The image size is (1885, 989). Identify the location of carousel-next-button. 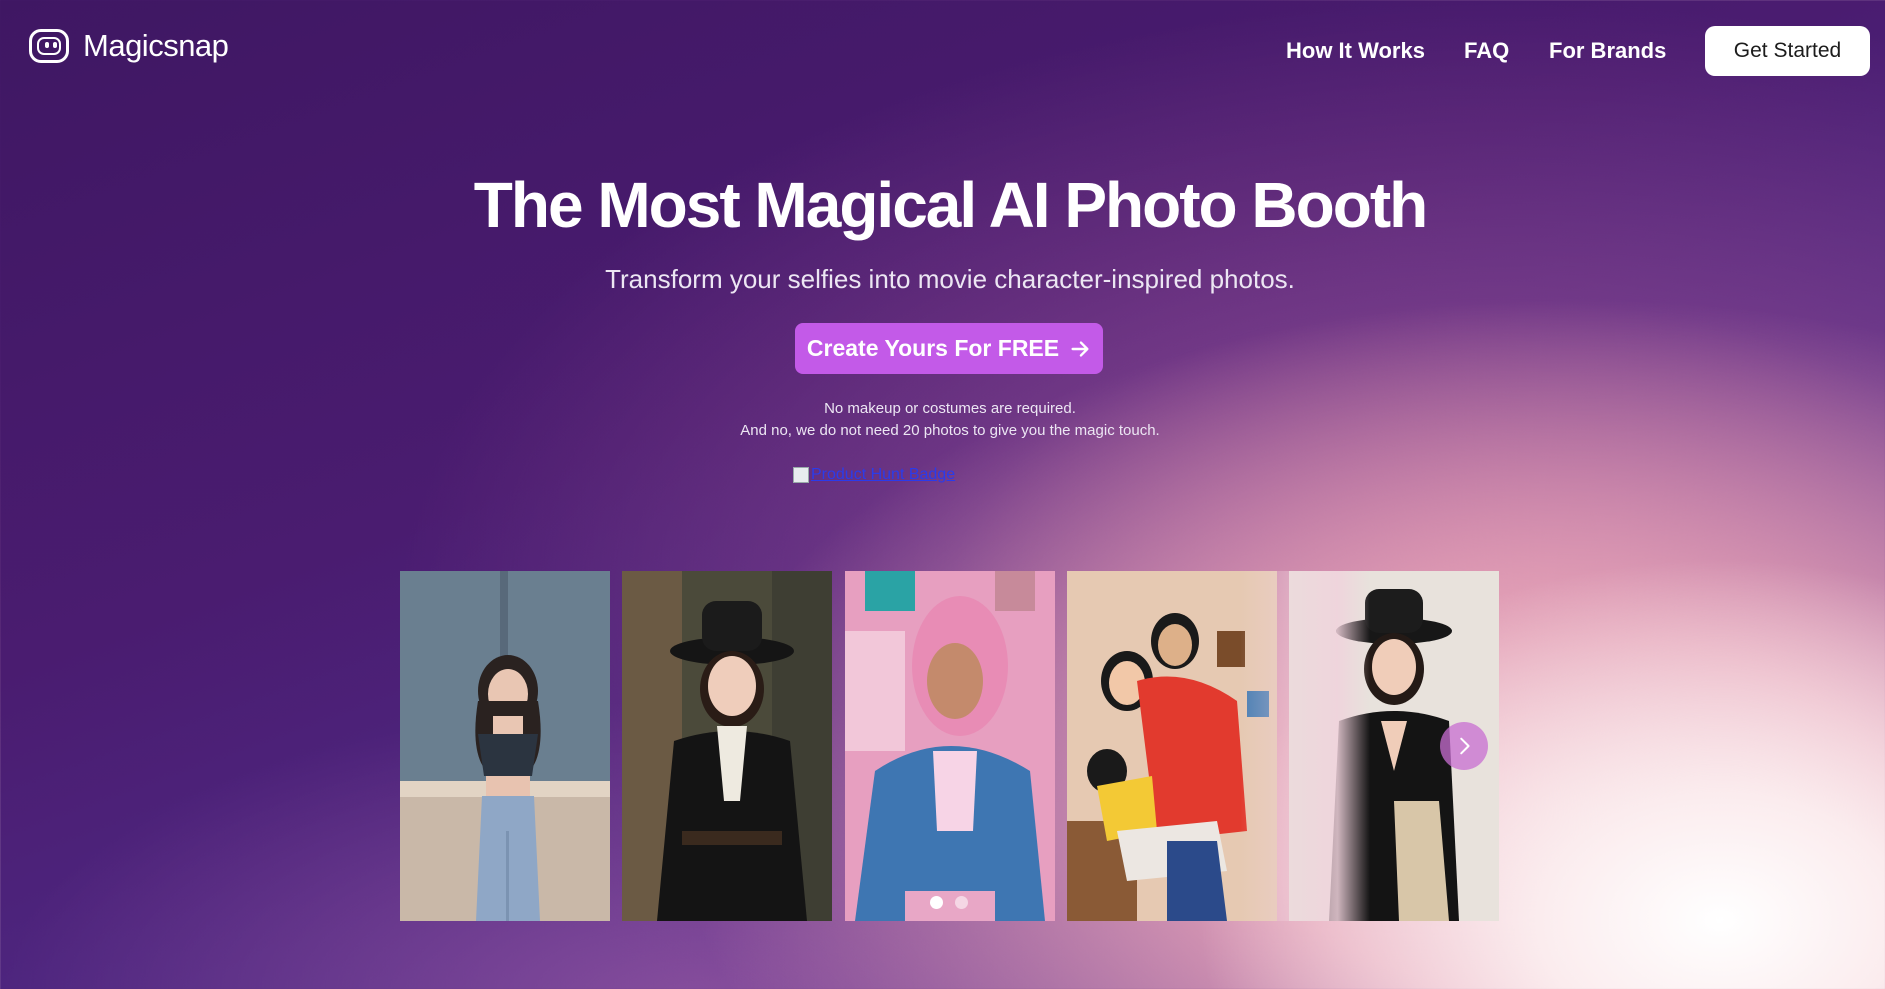
(1464, 746).